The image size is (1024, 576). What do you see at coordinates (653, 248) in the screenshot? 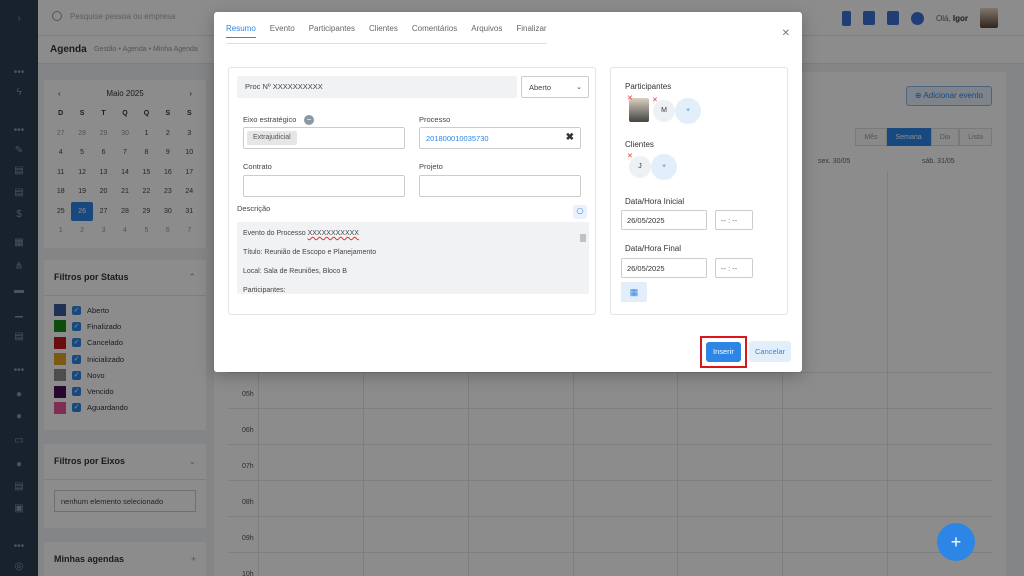
I see `data-final-label: Data/Hora Final` at bounding box center [653, 248].